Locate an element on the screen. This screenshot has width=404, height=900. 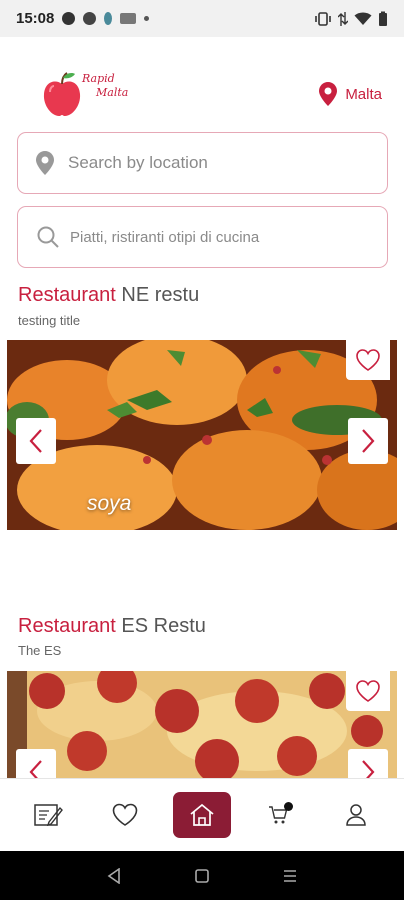
nav-favorites-button is located at coordinates (125, 815).